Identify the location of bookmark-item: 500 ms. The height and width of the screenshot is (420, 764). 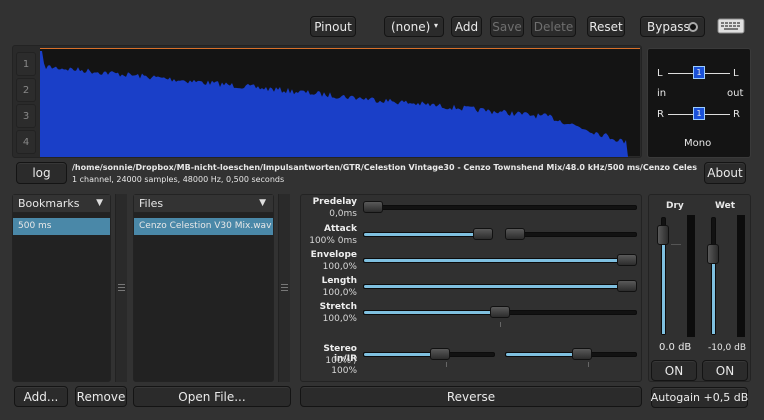
(61, 226).